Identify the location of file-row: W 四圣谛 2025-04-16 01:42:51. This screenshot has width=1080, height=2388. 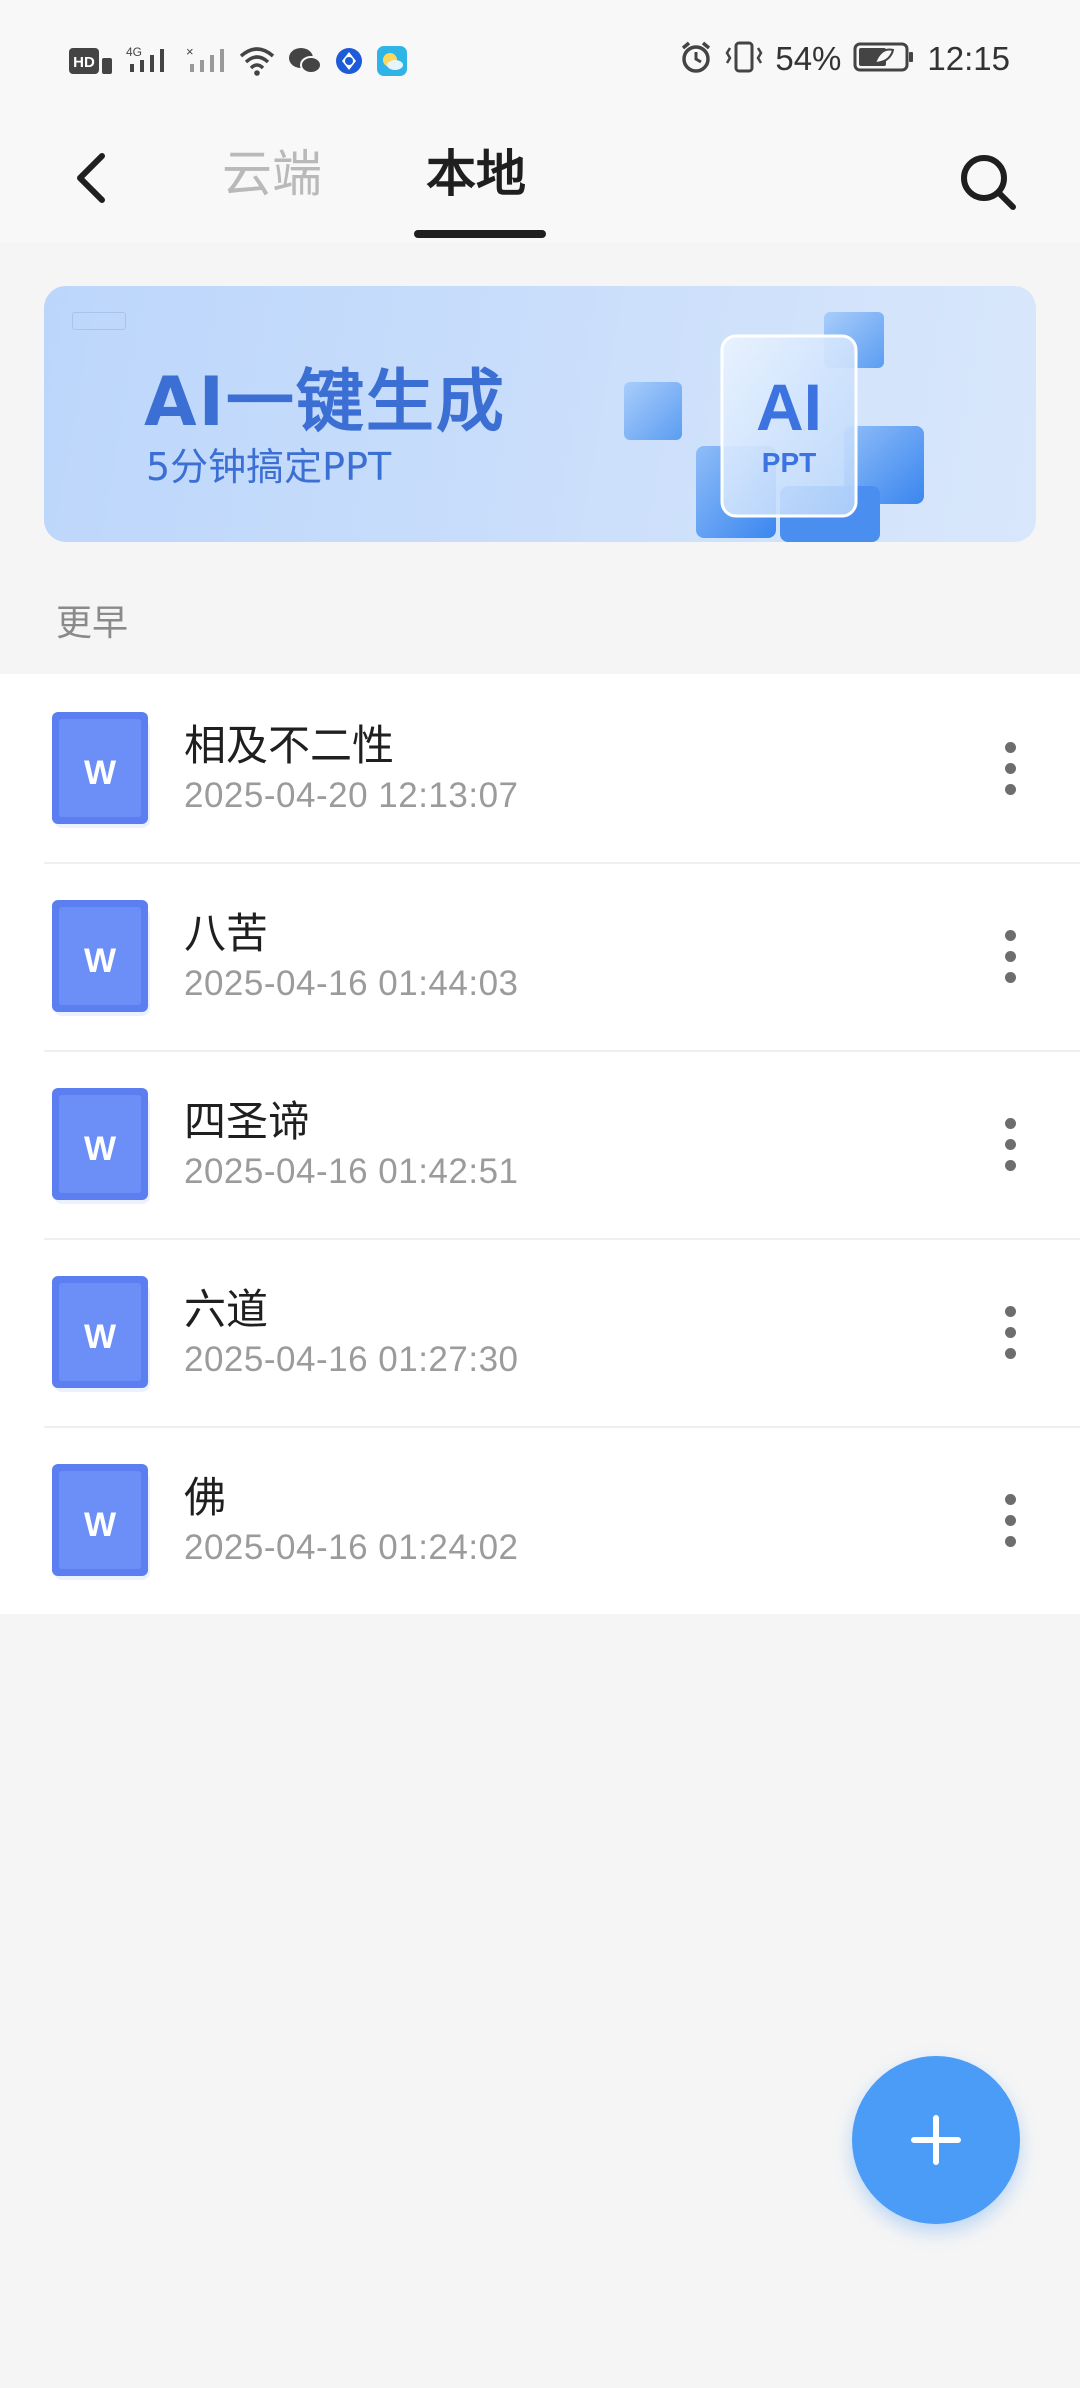
(540, 1144).